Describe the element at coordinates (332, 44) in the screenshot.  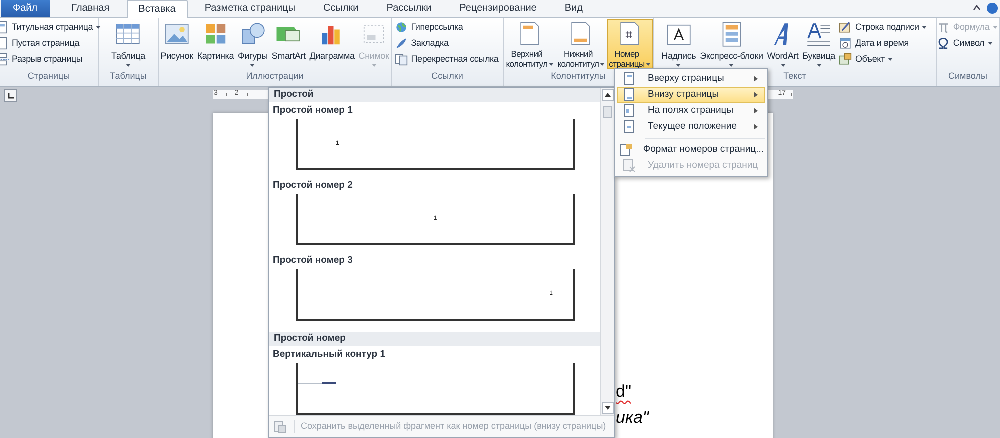
I see `ribbon-button: Диаграмма` at that location.